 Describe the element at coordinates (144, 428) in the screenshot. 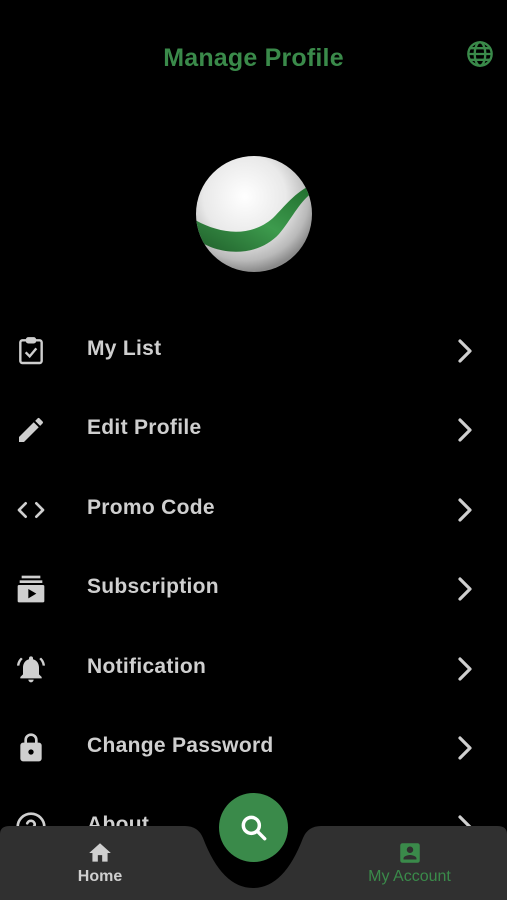

I see `menu-label: Edit Profile` at that location.